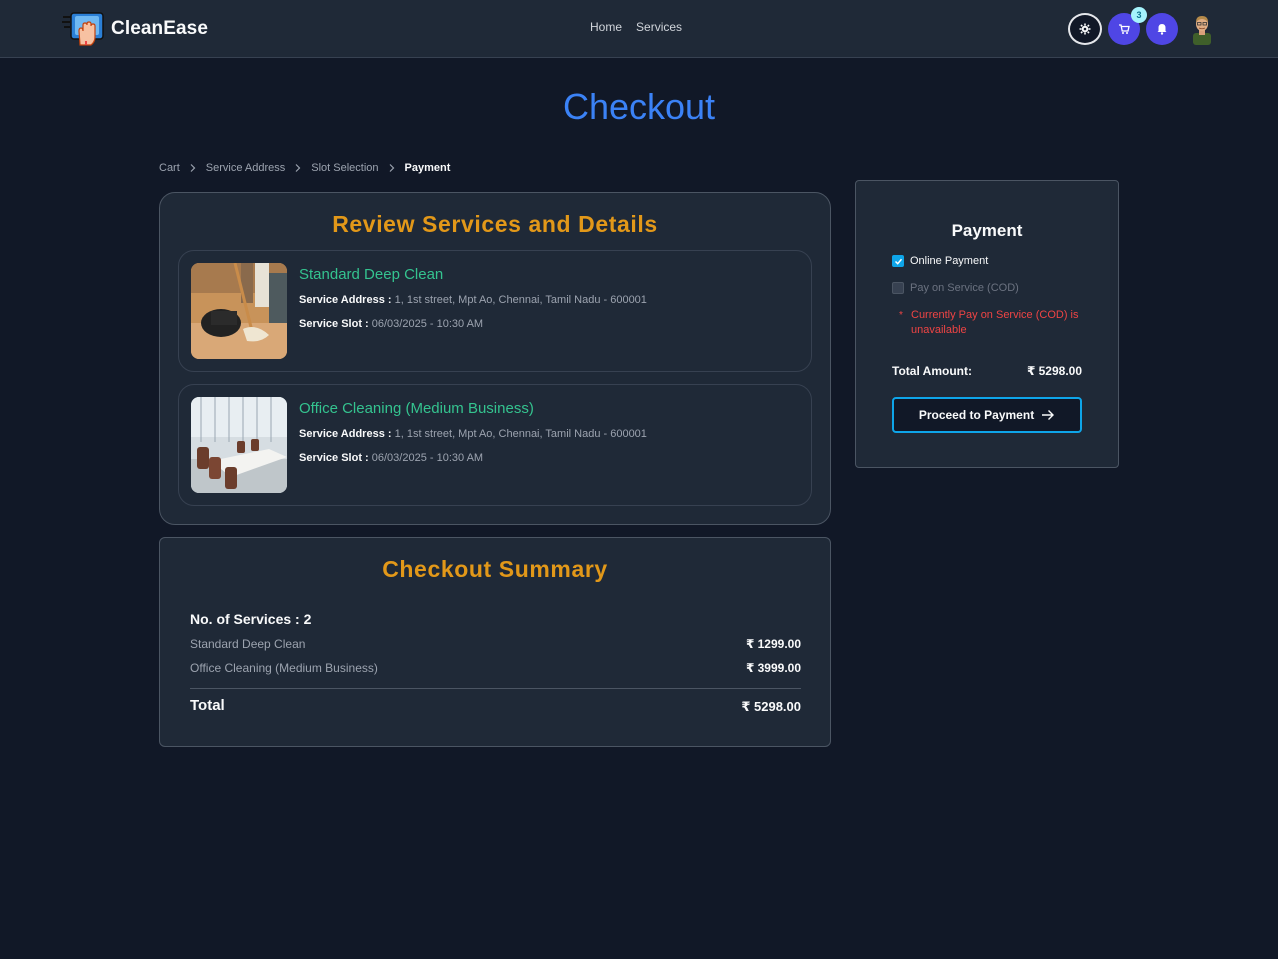 The width and height of the screenshot is (1278, 959). Describe the element at coordinates (1202, 29) in the screenshot. I see `user-avatar` at that location.